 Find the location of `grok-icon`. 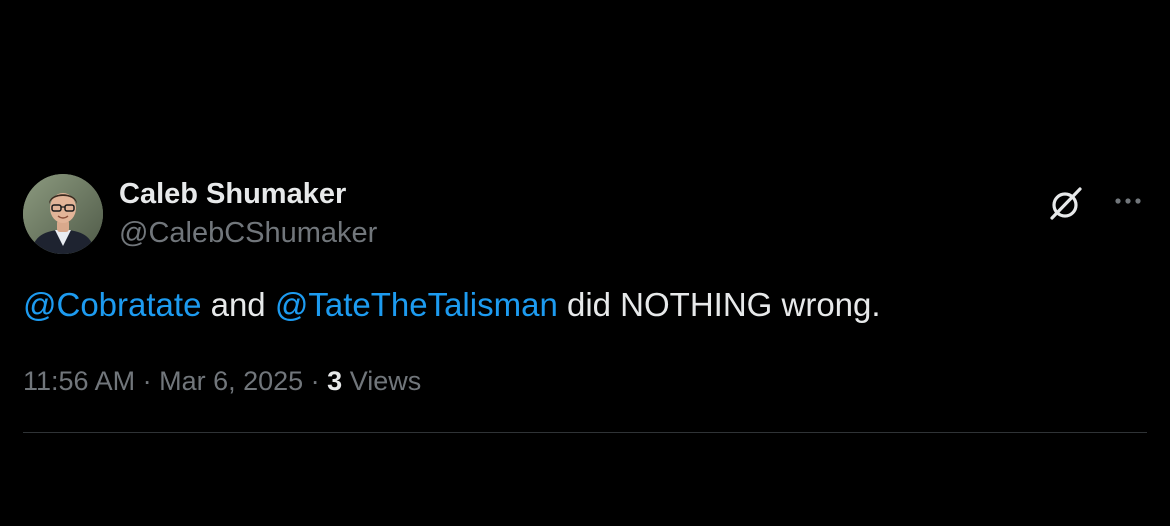

grok-icon is located at coordinates (1066, 203).